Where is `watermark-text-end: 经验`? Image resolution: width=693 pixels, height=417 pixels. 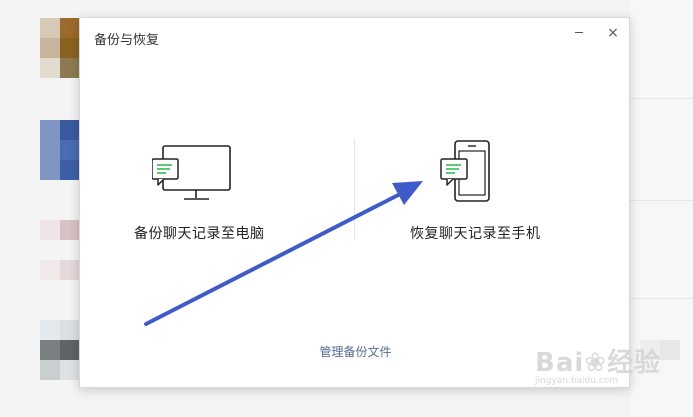 watermark-text-end: 经验 is located at coordinates (634, 363).